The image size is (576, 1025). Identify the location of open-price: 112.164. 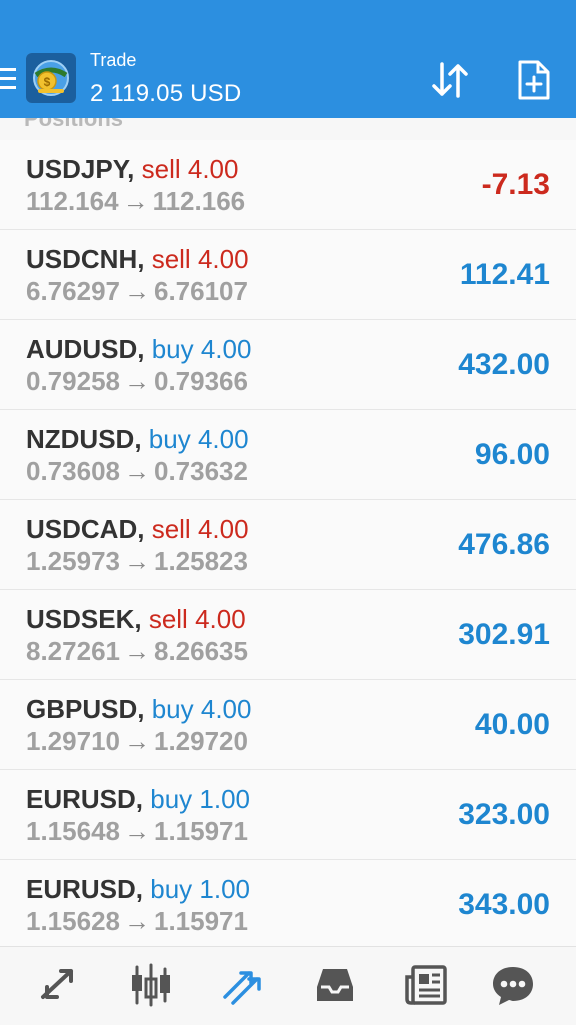
(72, 201).